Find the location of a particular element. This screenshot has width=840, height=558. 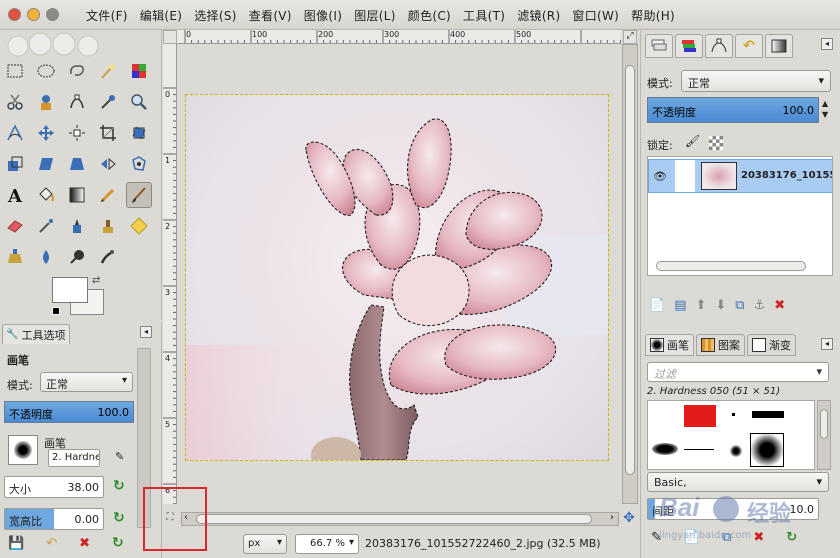

brush-red-square is located at coordinates (700, 416).